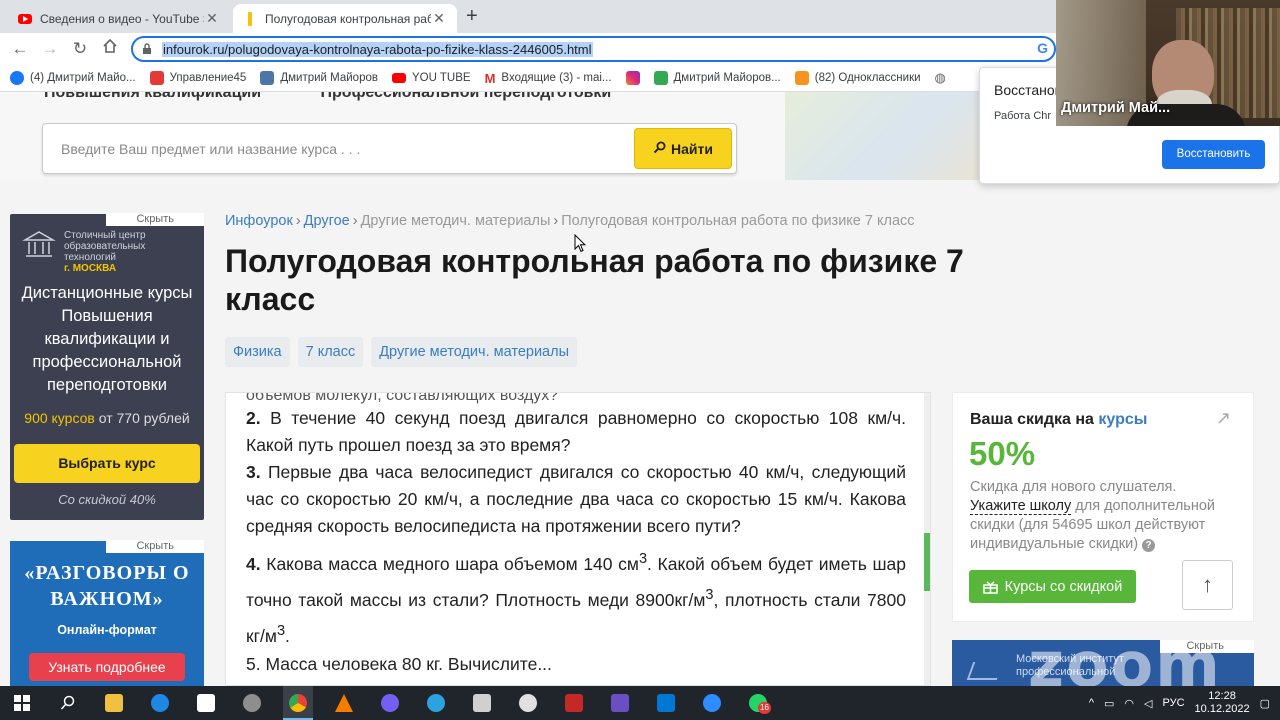  Describe the element at coordinates (528, 703) in the screenshot. I see `paint-icon` at that location.